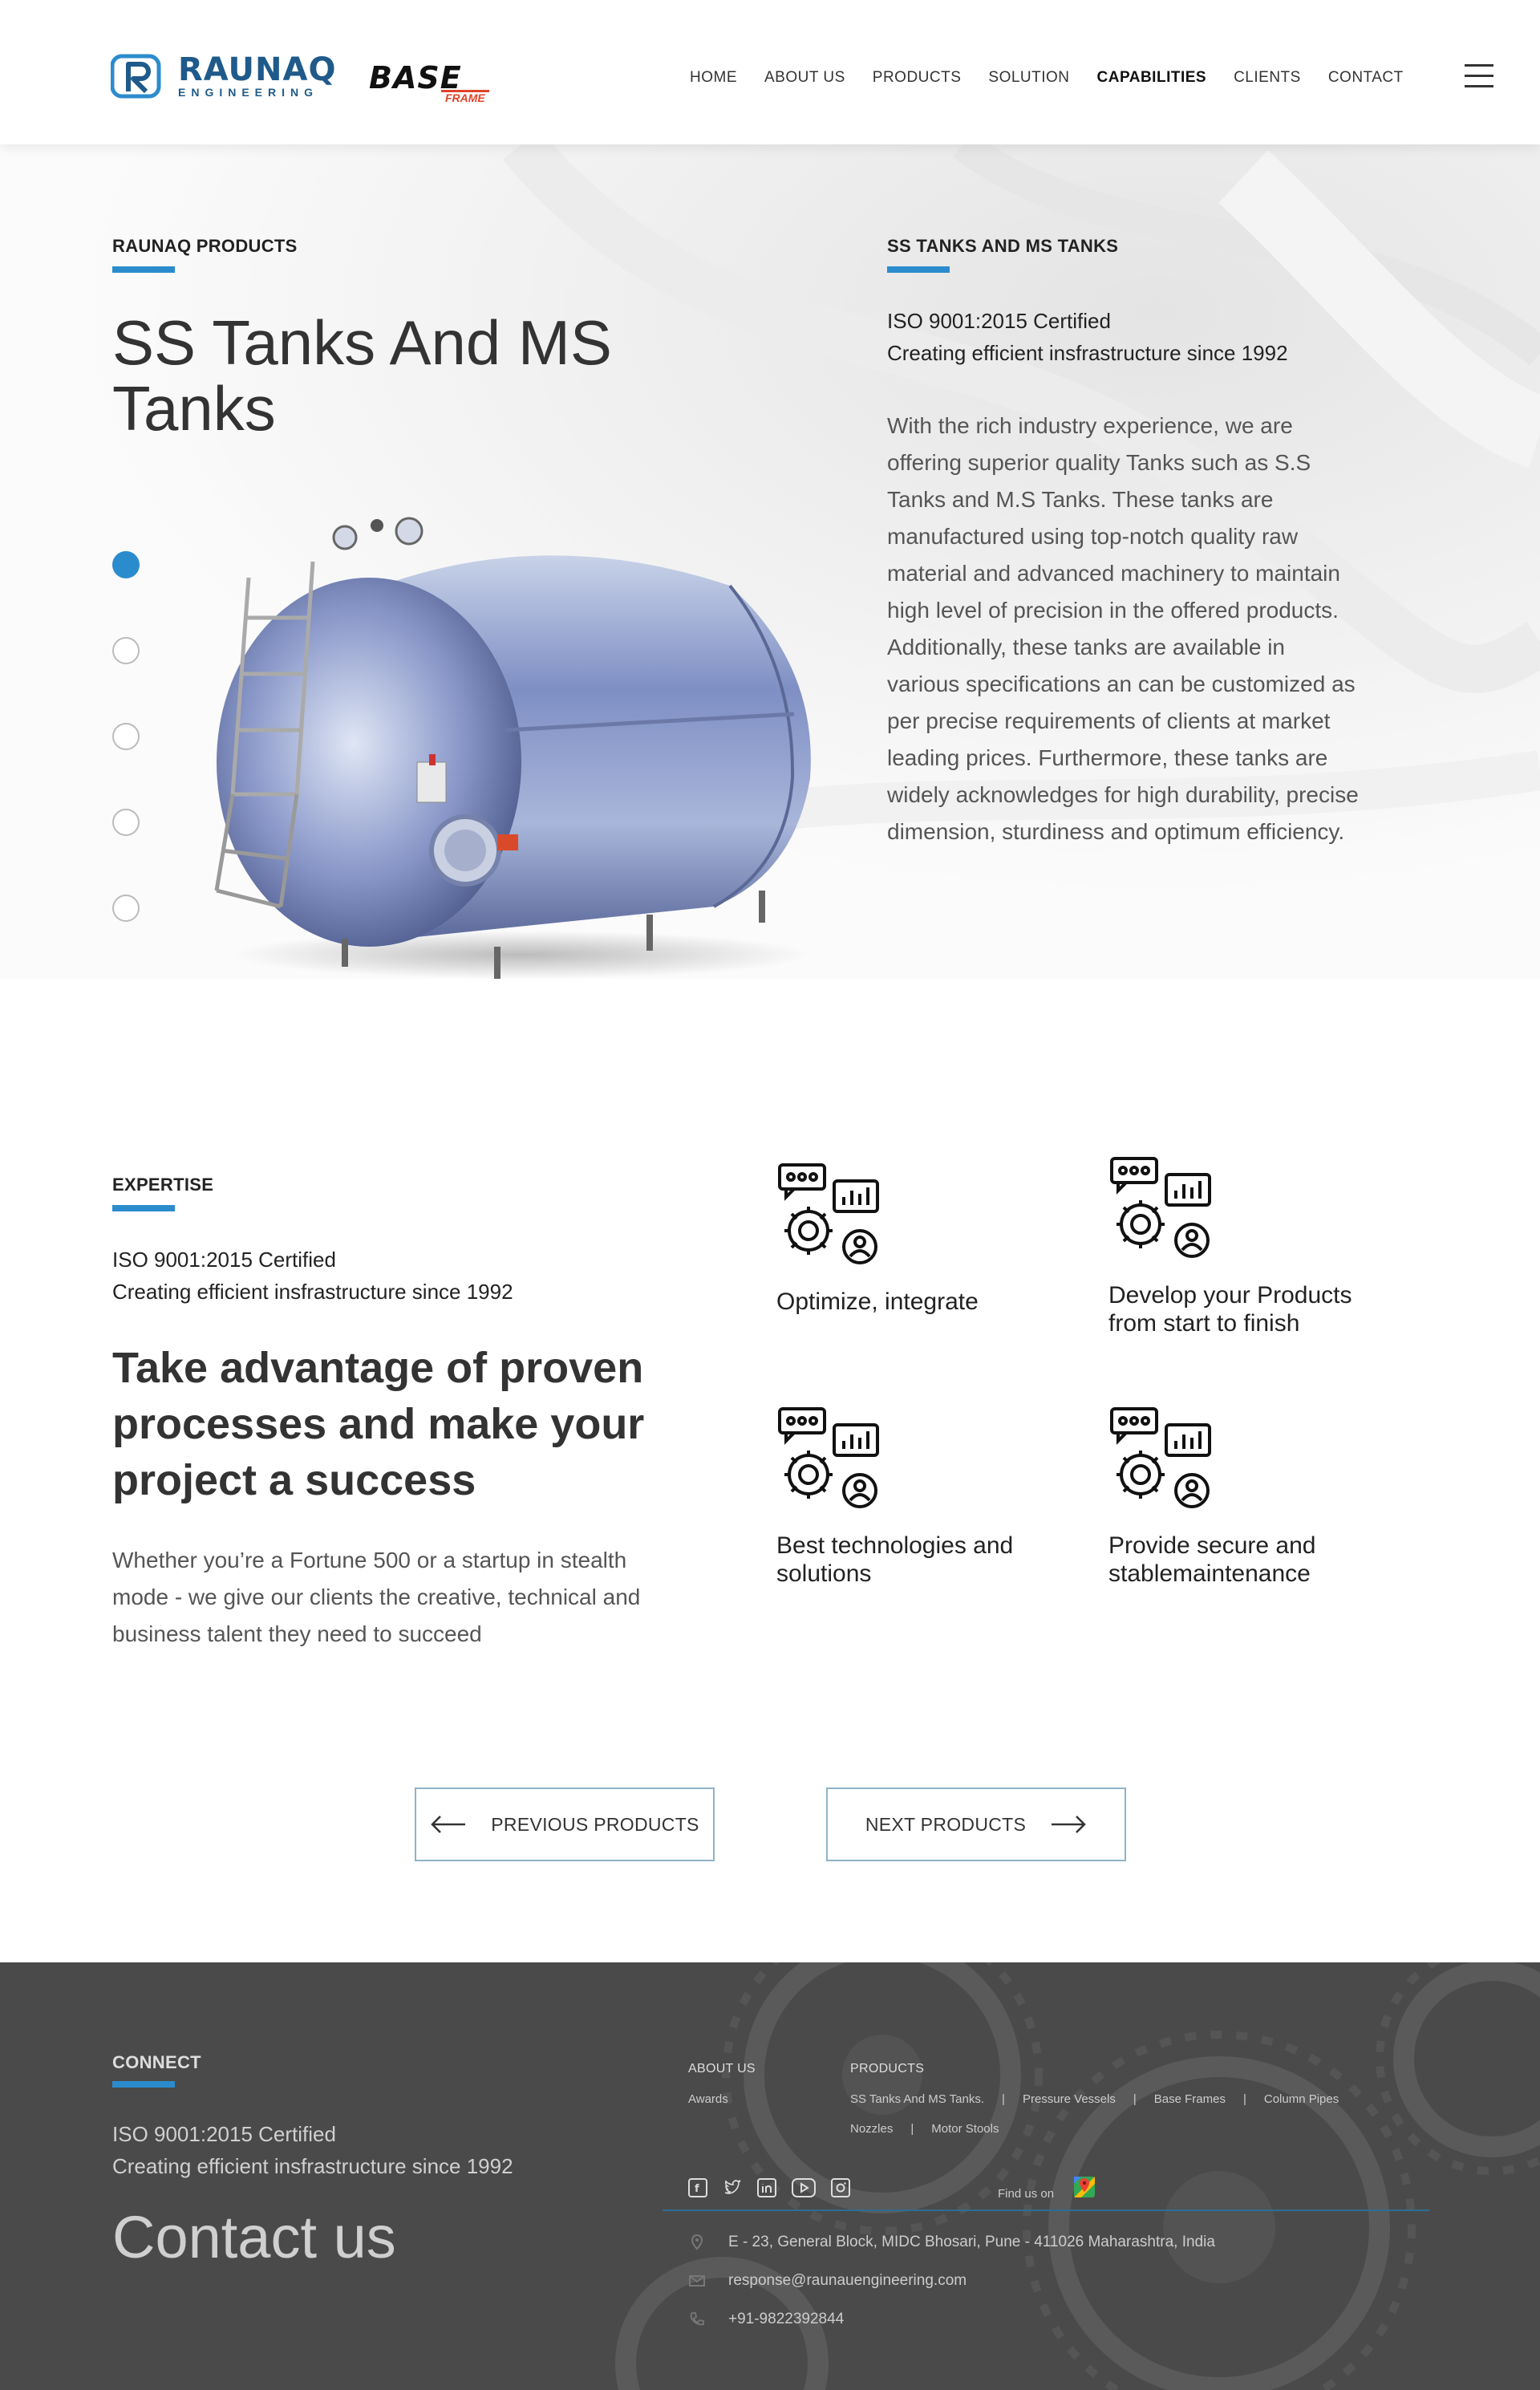  What do you see at coordinates (1152, 78) in the screenshot?
I see `nav-capabilities: CAPABILITIES` at bounding box center [1152, 78].